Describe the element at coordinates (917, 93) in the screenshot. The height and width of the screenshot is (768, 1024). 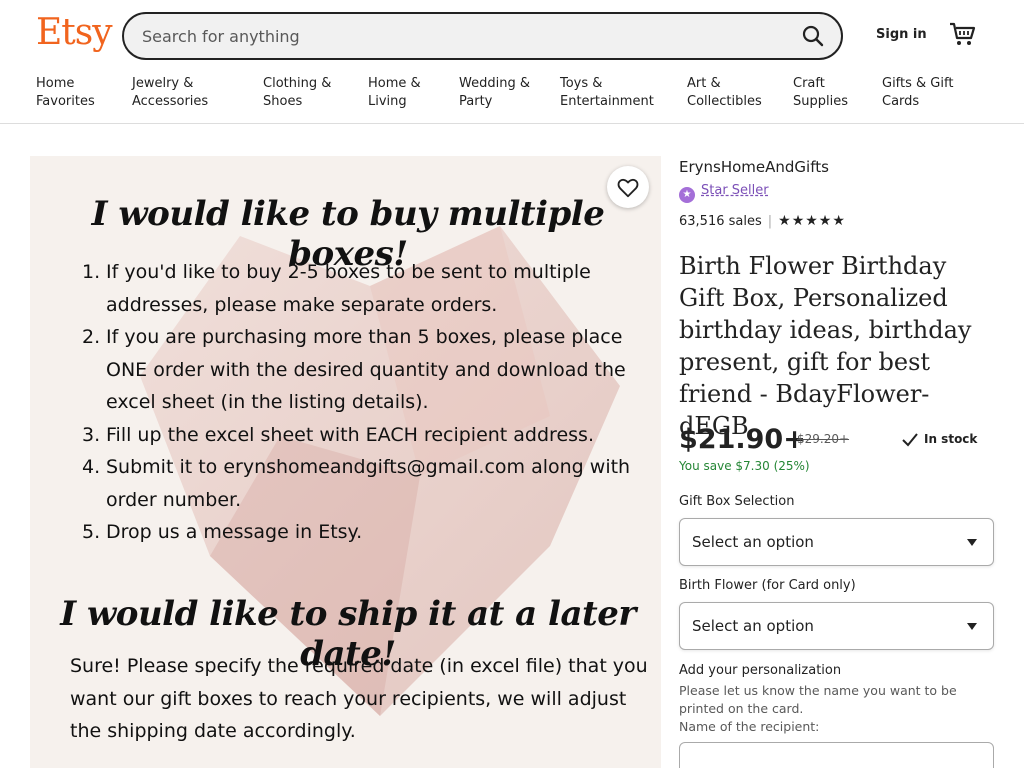
I see `nav-gifts-gift-cards: Gifts & Gift Cards` at that location.